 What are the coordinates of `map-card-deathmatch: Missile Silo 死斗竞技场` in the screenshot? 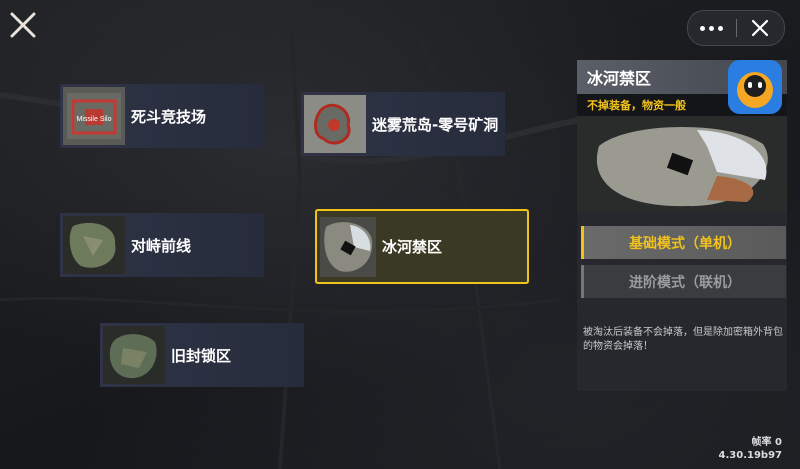 It's located at (162, 116).